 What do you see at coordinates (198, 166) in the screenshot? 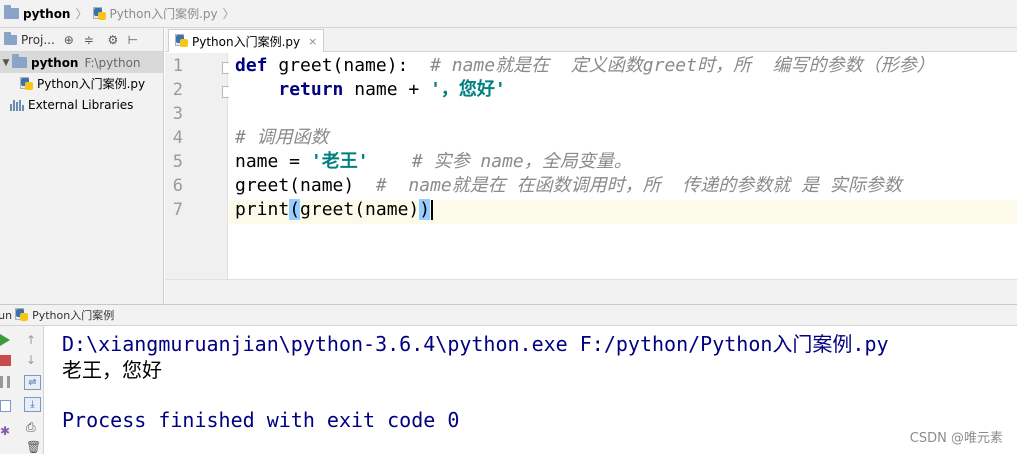
I see `editor-gutter: 1 2 3 4 5 6 7` at bounding box center [198, 166].